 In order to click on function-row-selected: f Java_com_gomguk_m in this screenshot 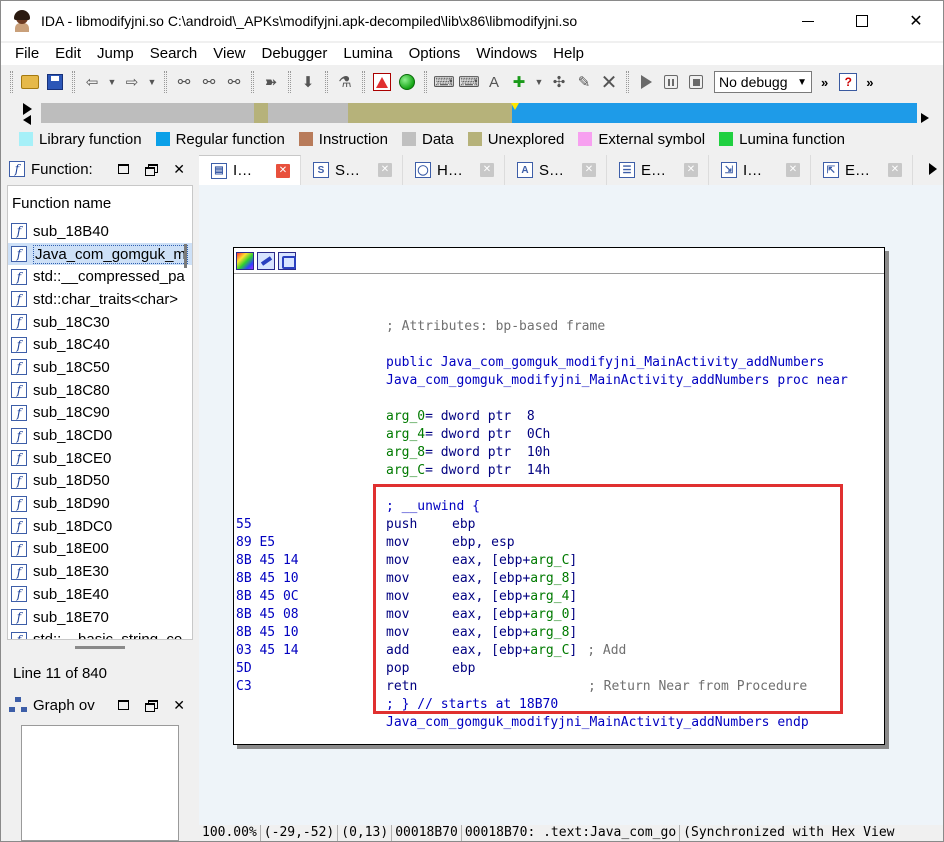, I will do `click(100, 254)`.